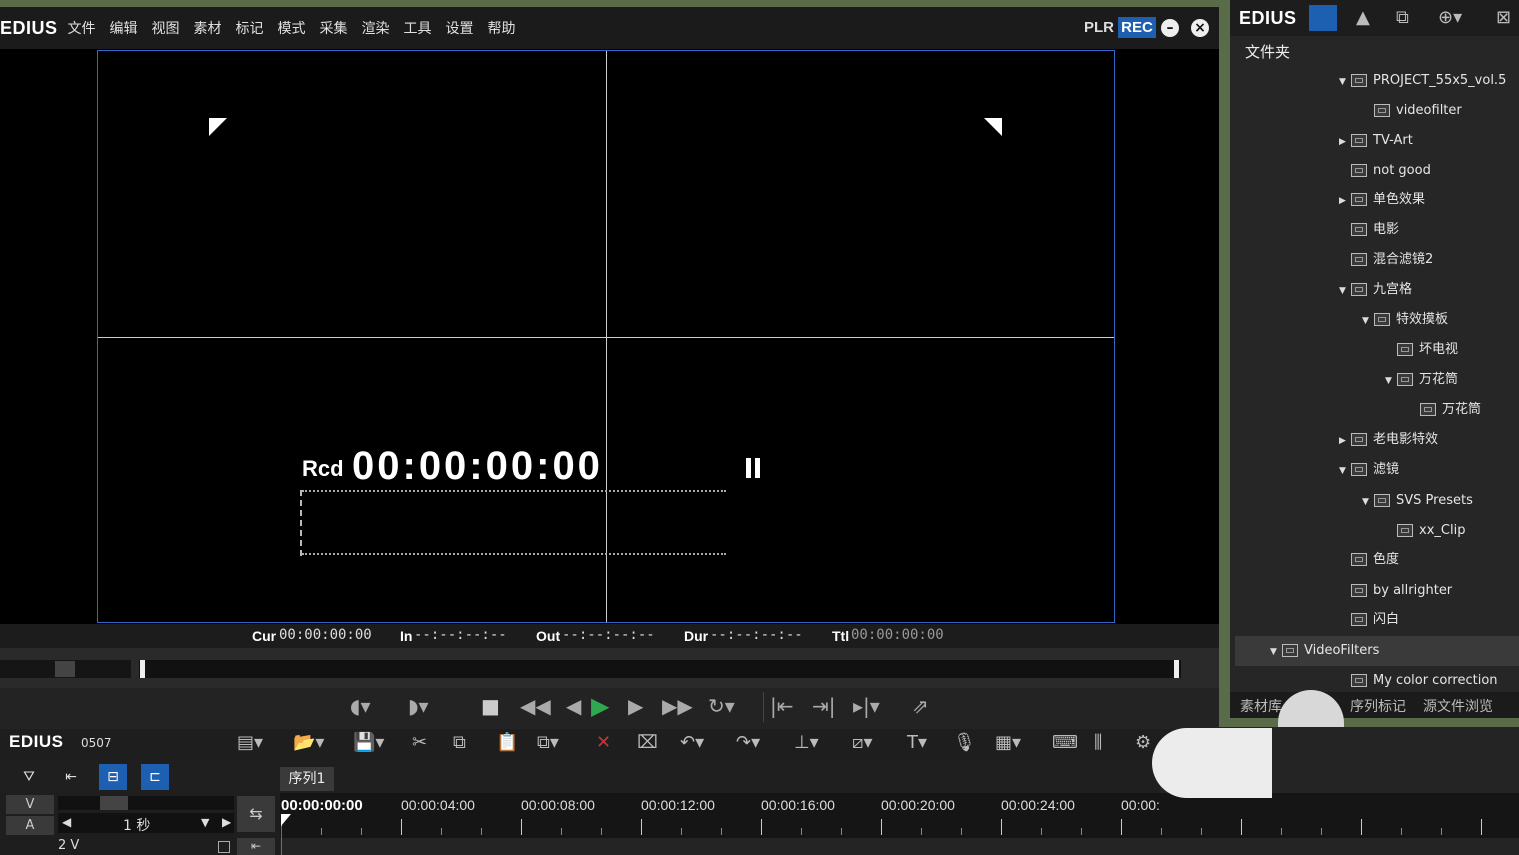  Describe the element at coordinates (782, 706) in the screenshot. I see `insert-icon: |⇤` at that location.